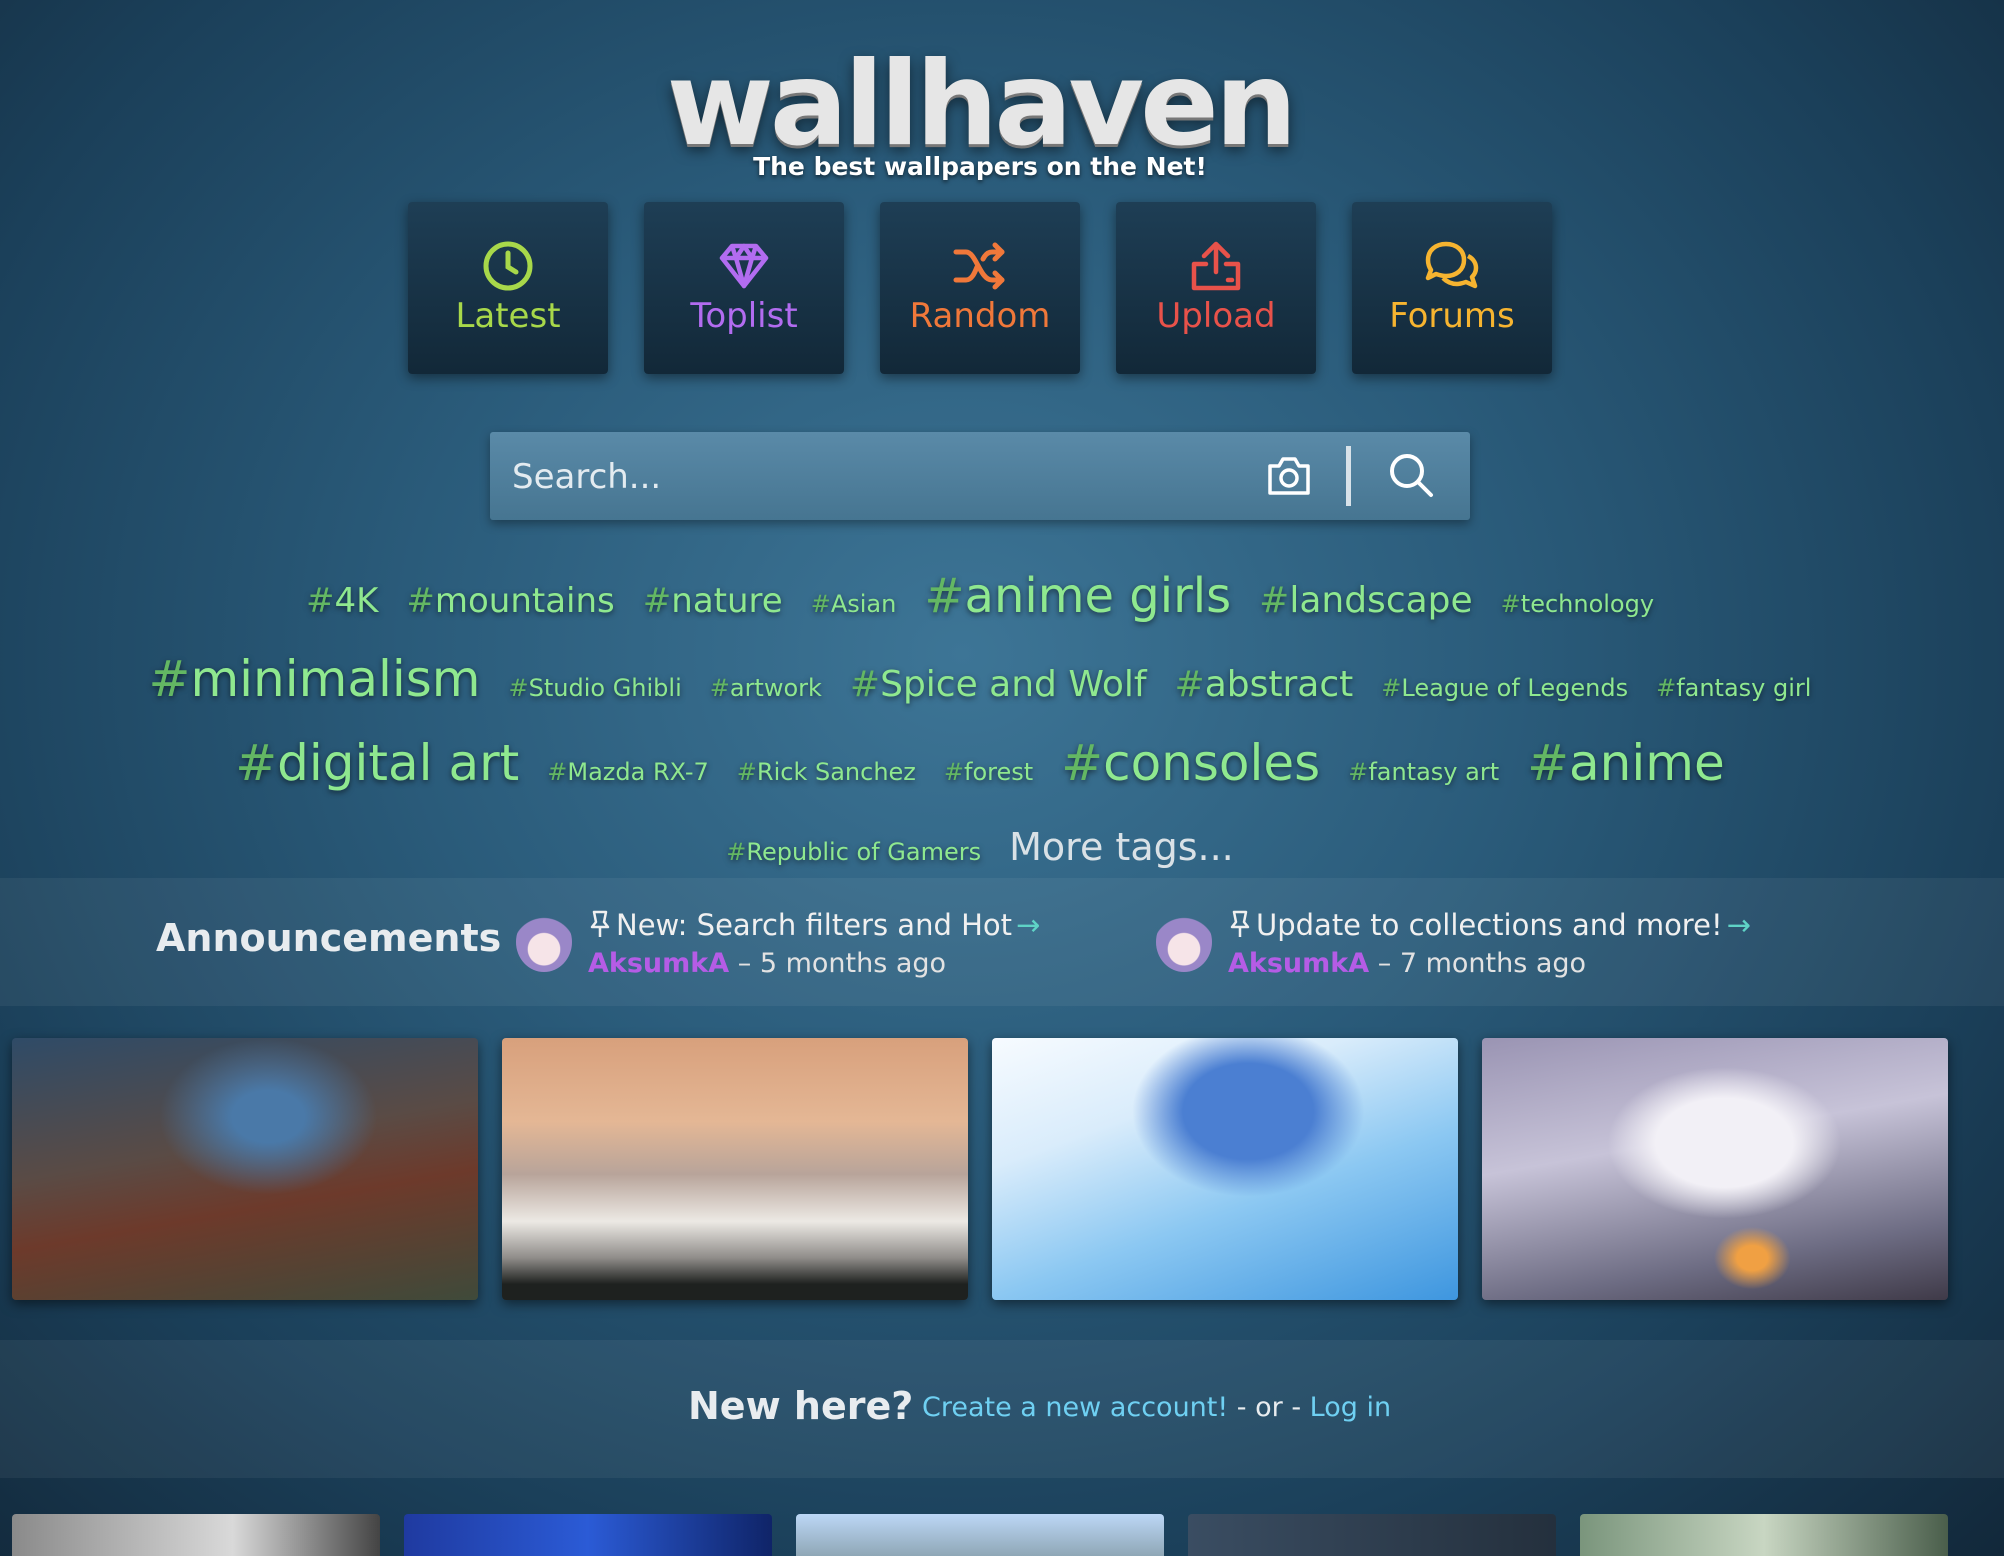 This screenshot has width=2004, height=1556. What do you see at coordinates (744, 266) in the screenshot?
I see `diamond-icon` at bounding box center [744, 266].